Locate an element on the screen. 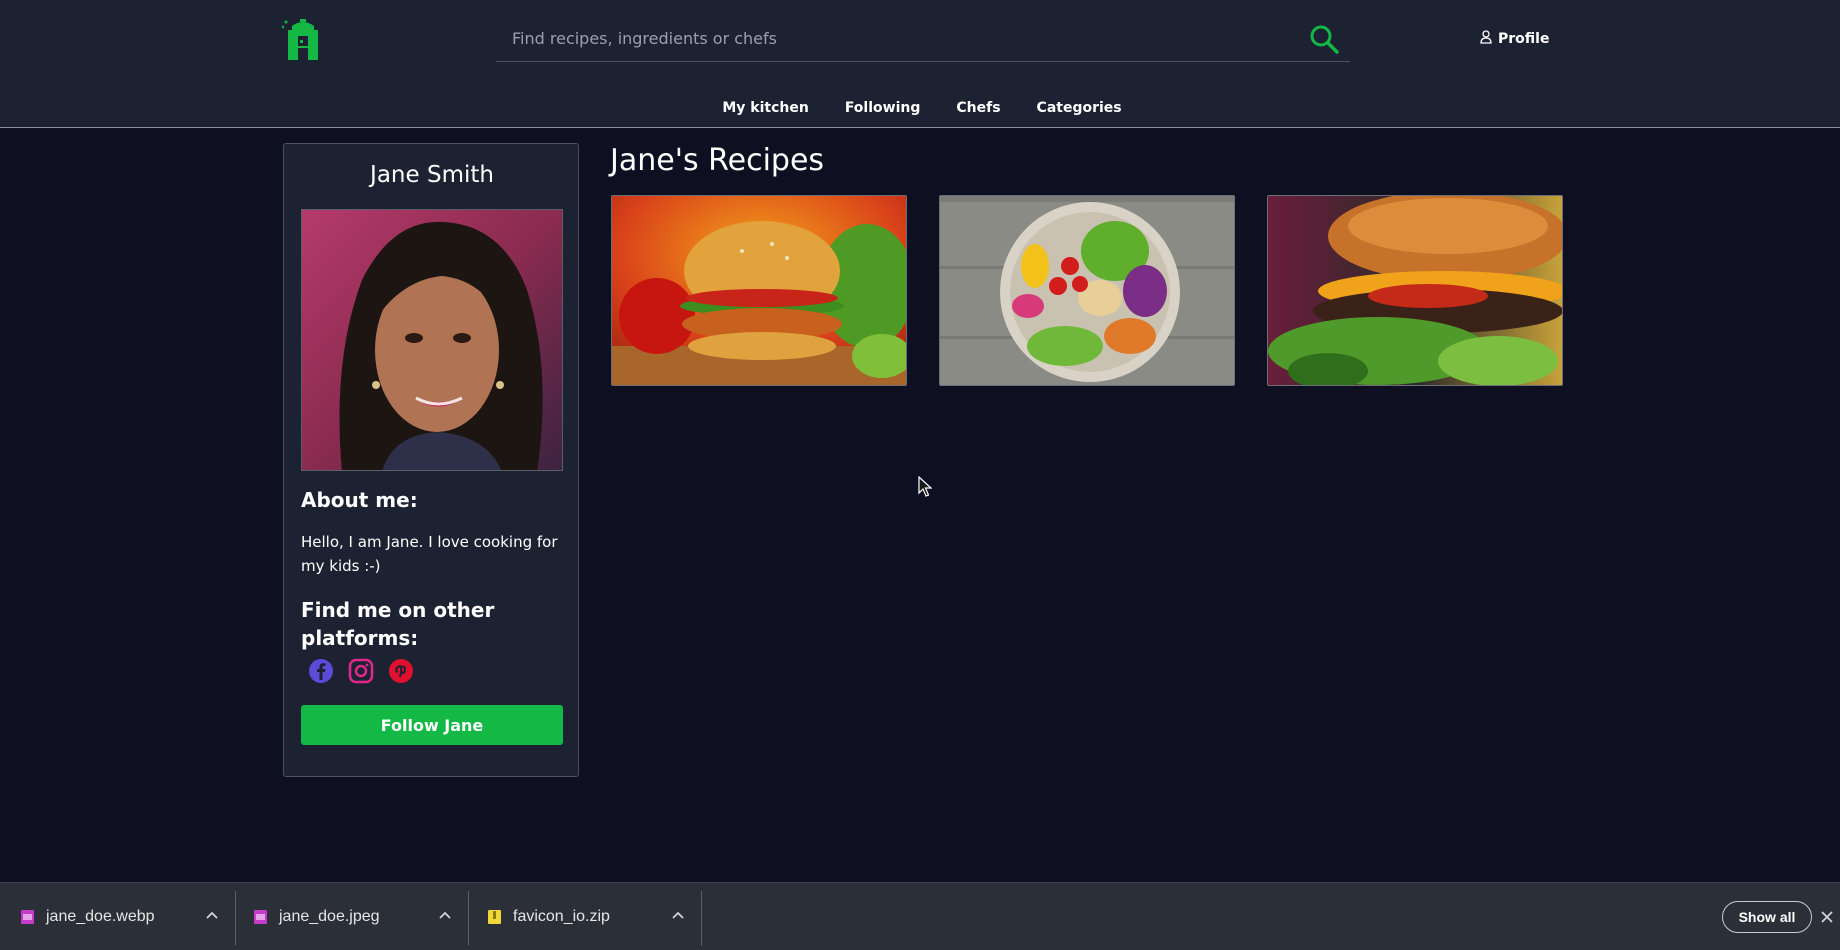 Image resolution: width=1840 pixels, height=950 pixels. profile-link: Profile is located at coordinates (1514, 39).